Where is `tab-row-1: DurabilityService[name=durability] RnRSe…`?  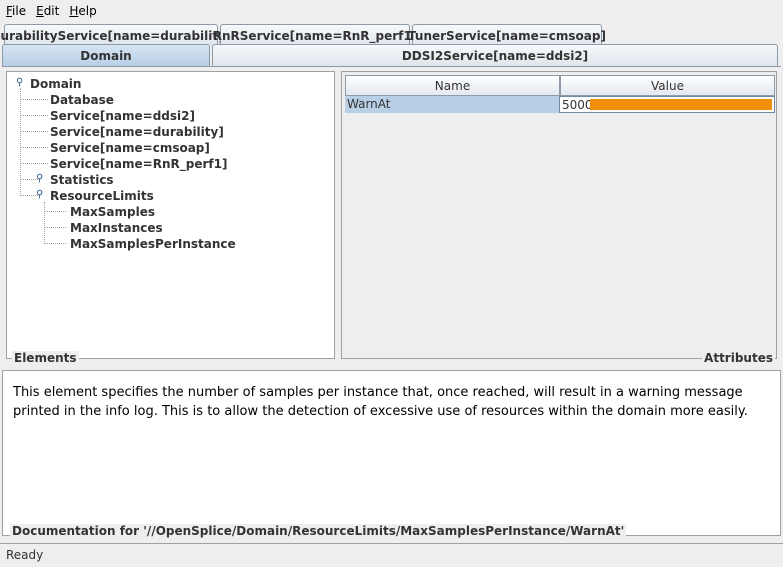
tab-row-1: DurabilityService[name=durability] RnRSe… is located at coordinates (391, 35).